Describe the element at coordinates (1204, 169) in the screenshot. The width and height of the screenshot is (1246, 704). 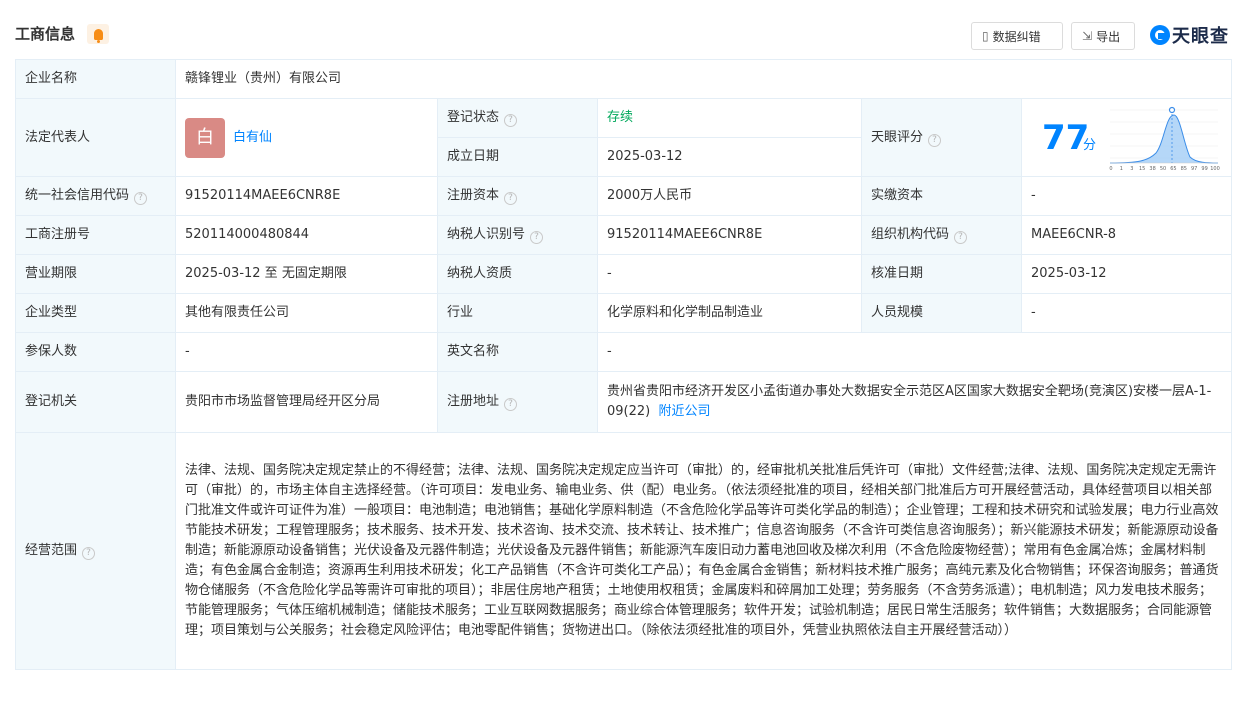
I see `score-tick-label: 99` at that location.